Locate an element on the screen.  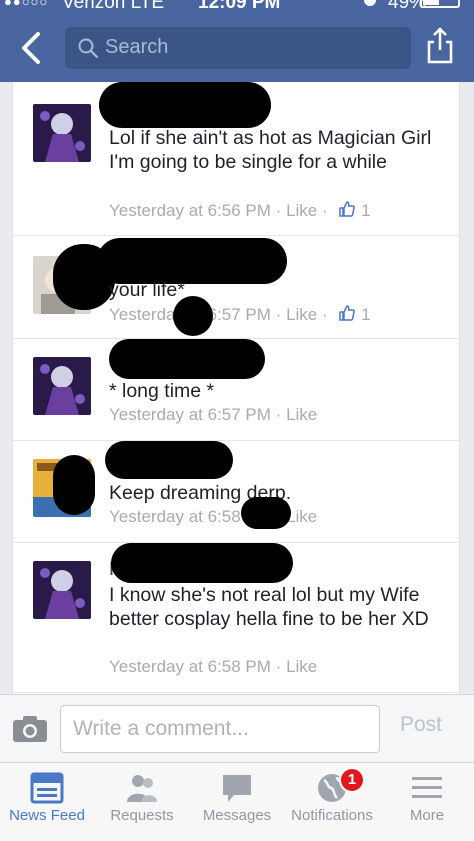
search-placeholder: Search is located at coordinates (137, 47).